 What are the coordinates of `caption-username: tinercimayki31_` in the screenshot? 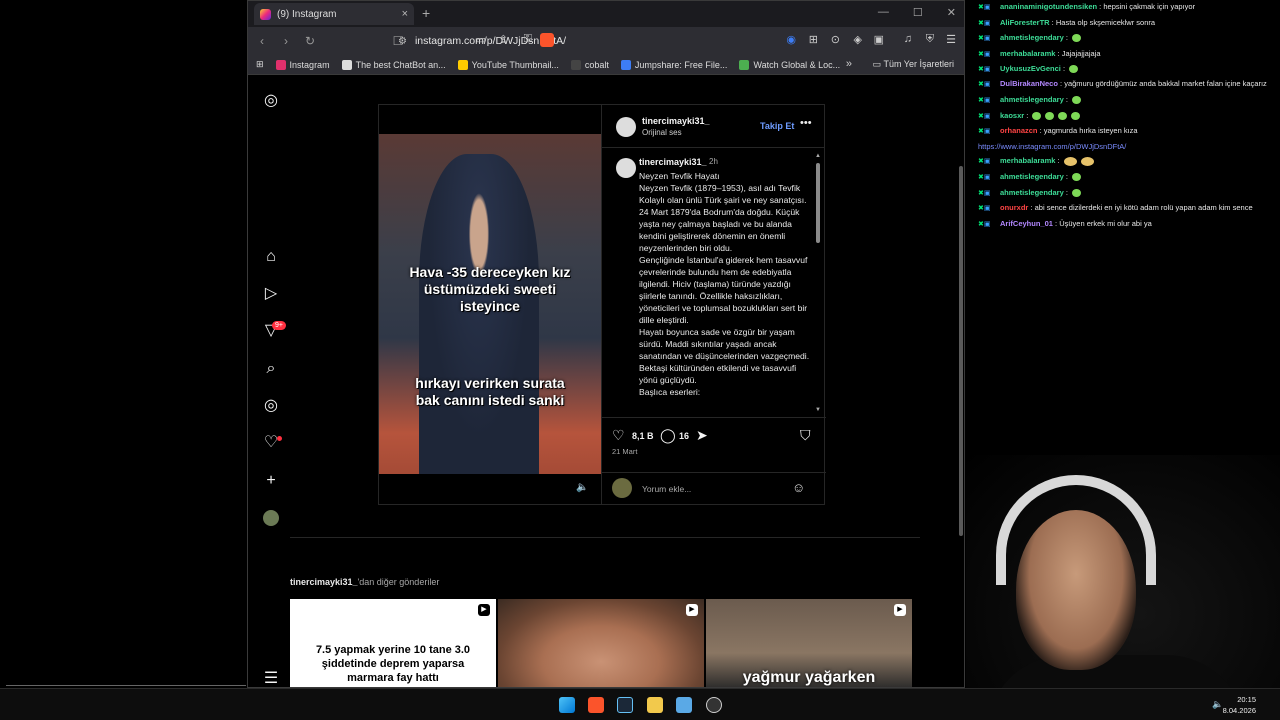 It's located at (673, 162).